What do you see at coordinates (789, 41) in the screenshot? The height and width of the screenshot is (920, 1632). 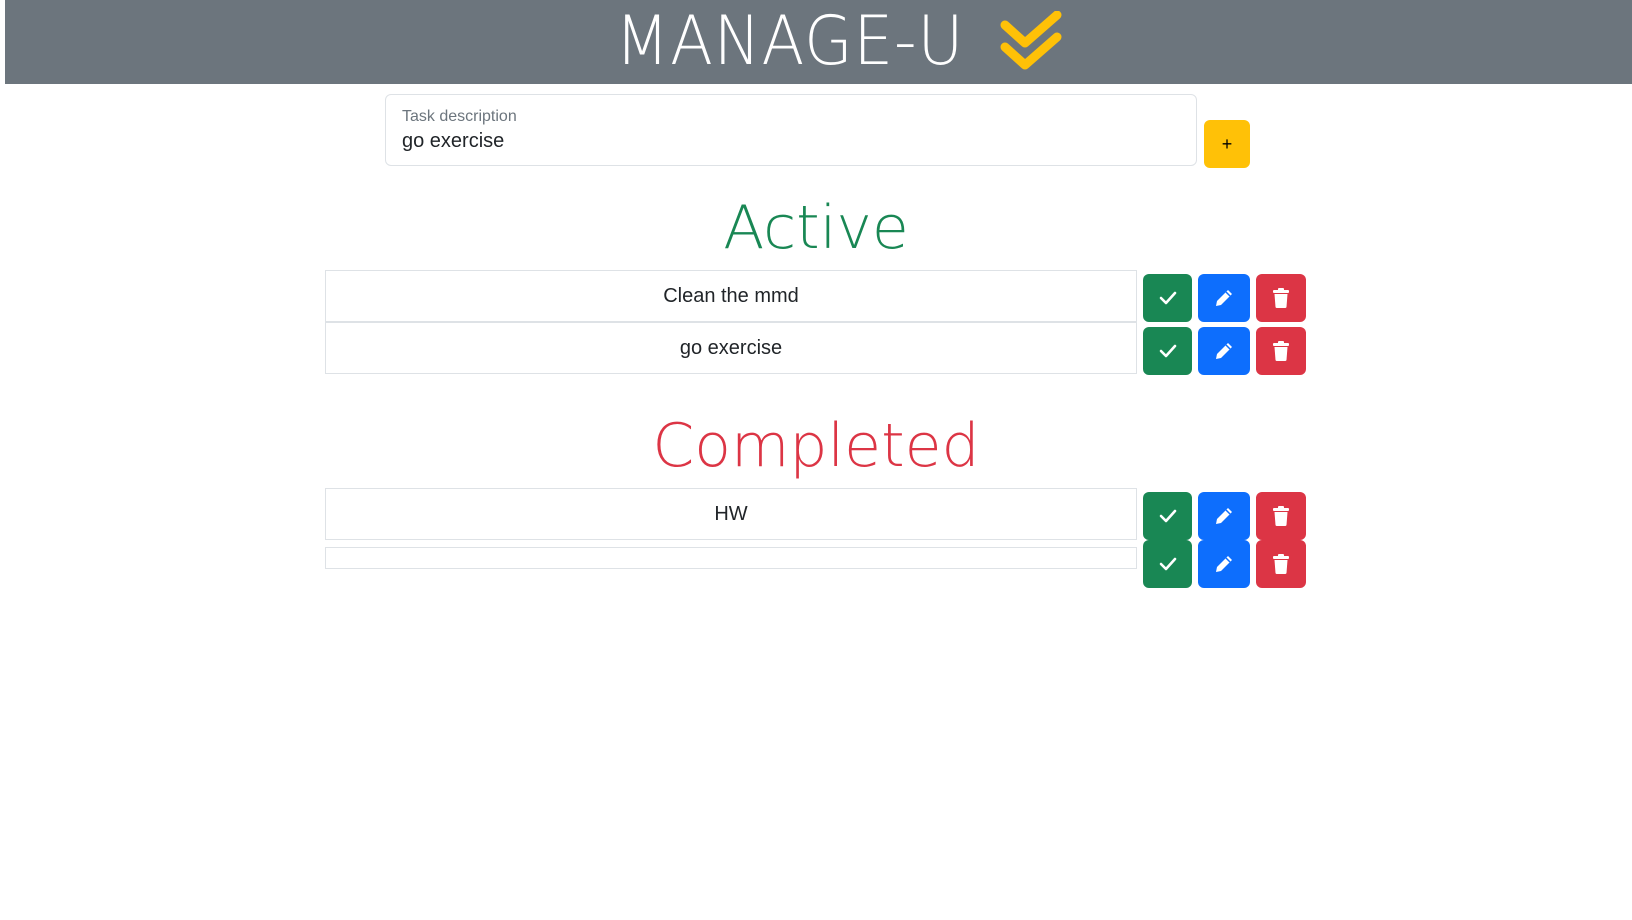 I see `app-title: MANAGE-U` at bounding box center [789, 41].